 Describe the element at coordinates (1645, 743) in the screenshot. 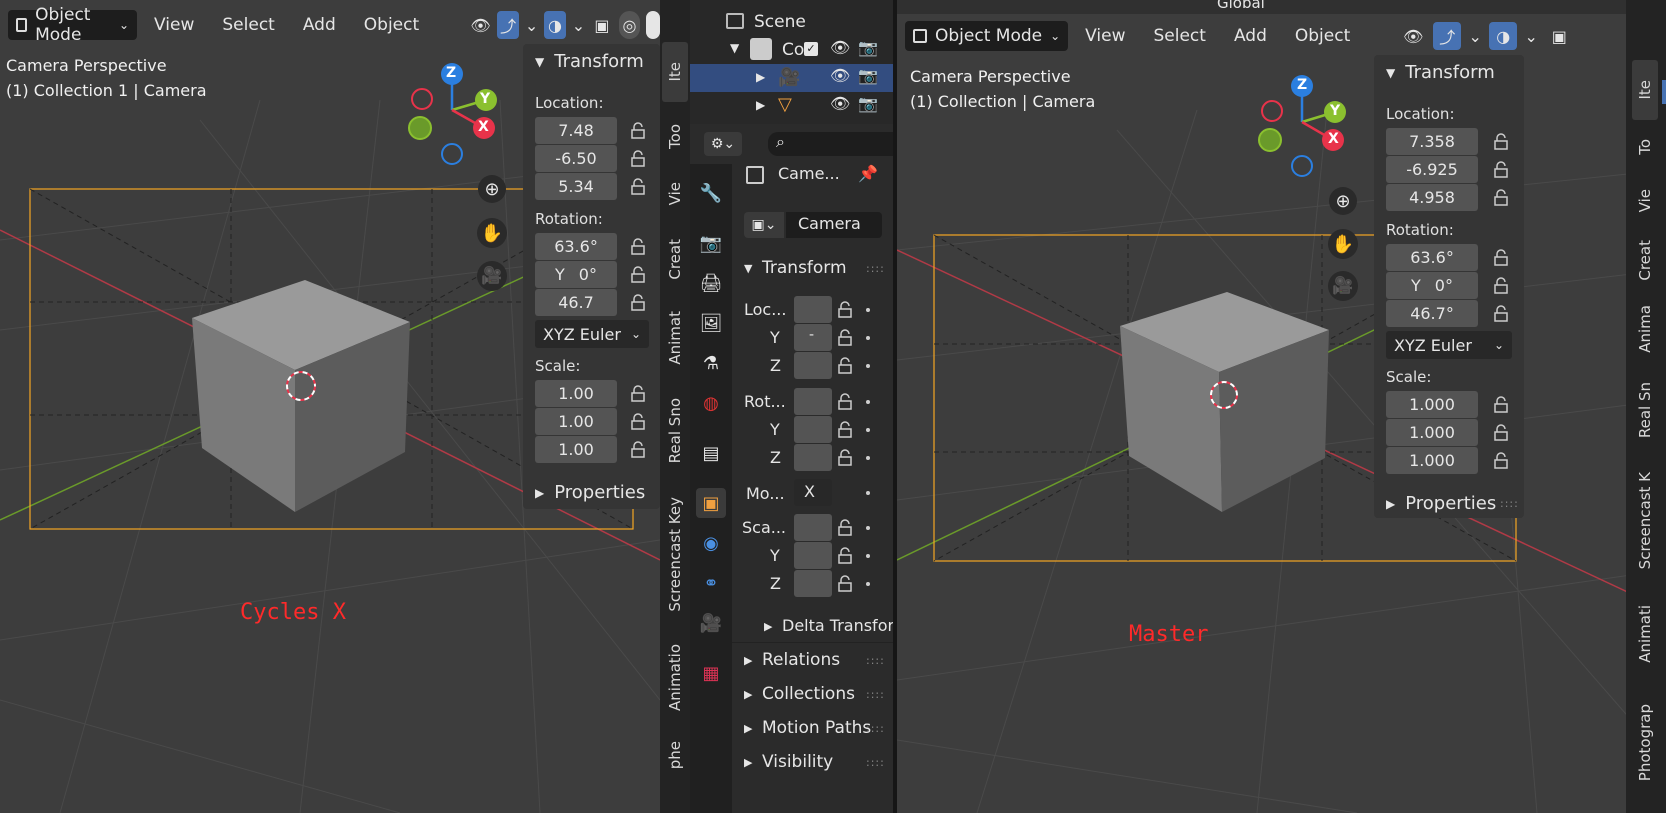

I see `tab-photographer: Photograp` at that location.